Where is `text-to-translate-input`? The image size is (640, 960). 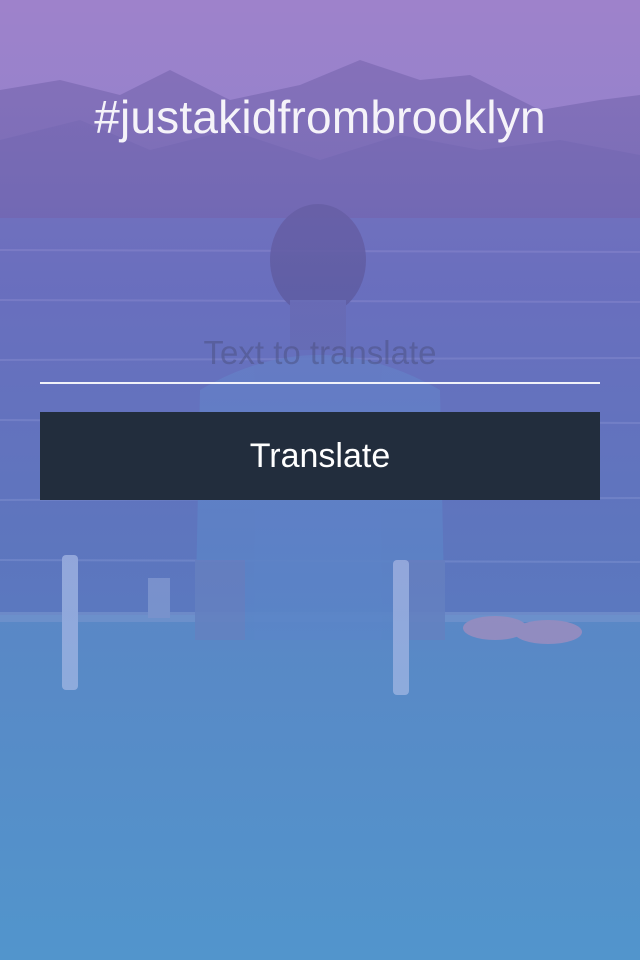 text-to-translate-input is located at coordinates (320, 357).